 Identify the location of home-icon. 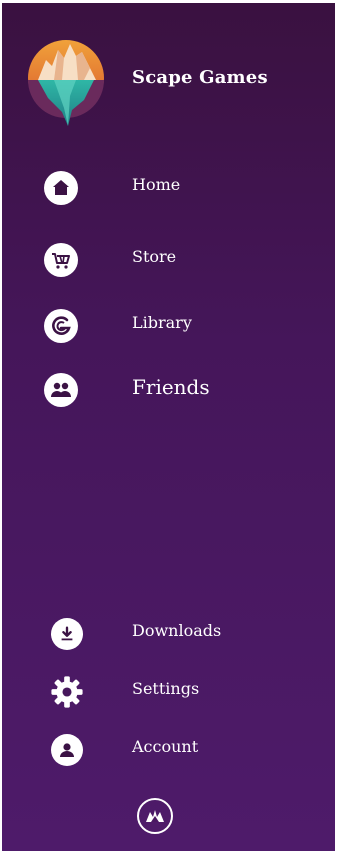
(61, 188).